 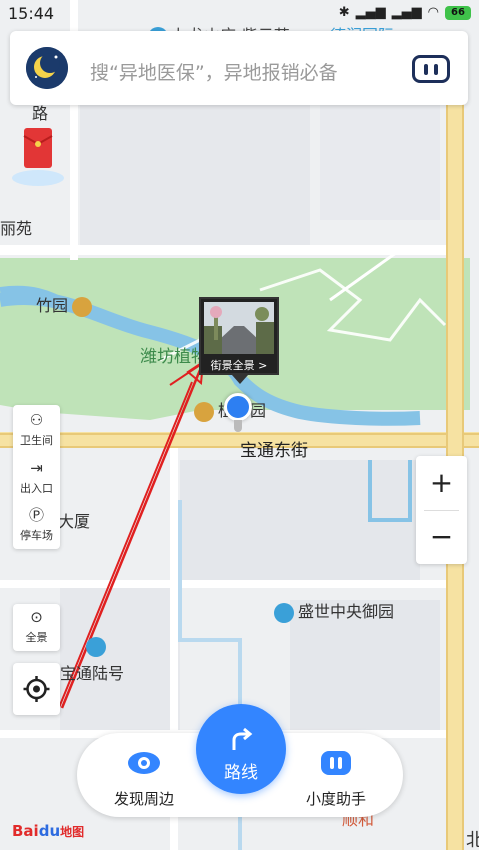 I want to click on map-label-street: 宝通东街, so click(x=274, y=451).